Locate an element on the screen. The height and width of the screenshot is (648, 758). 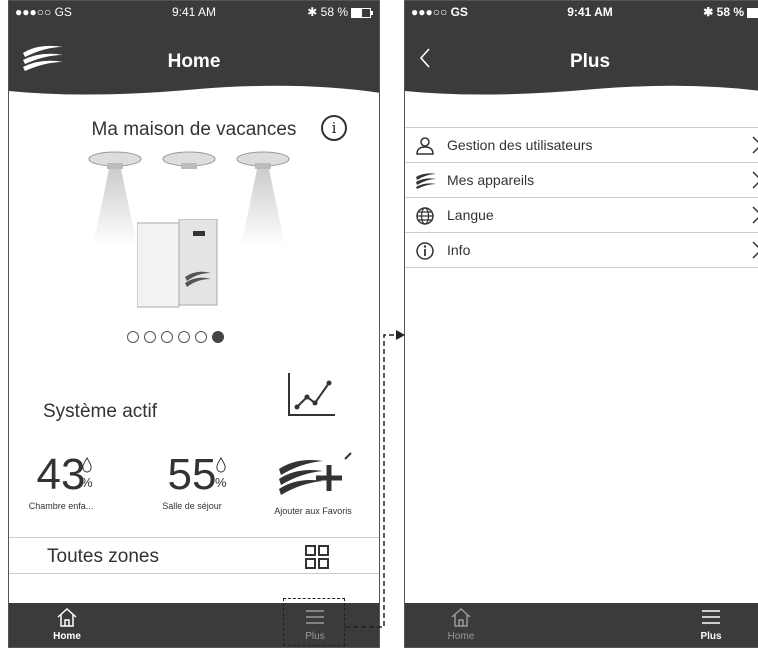
humidity-value: 43 is located at coordinates (61, 474).